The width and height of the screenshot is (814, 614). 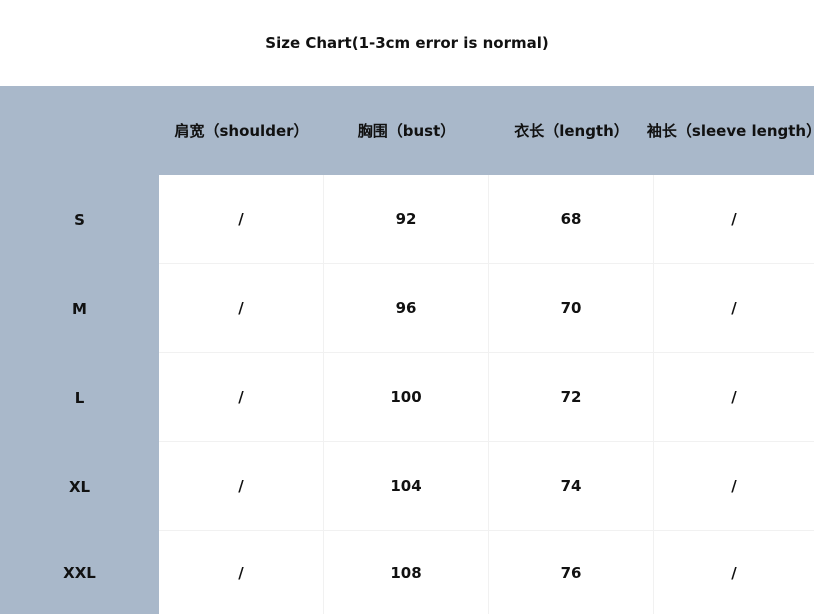 I want to click on table-cell-length: 76, so click(x=571, y=572).